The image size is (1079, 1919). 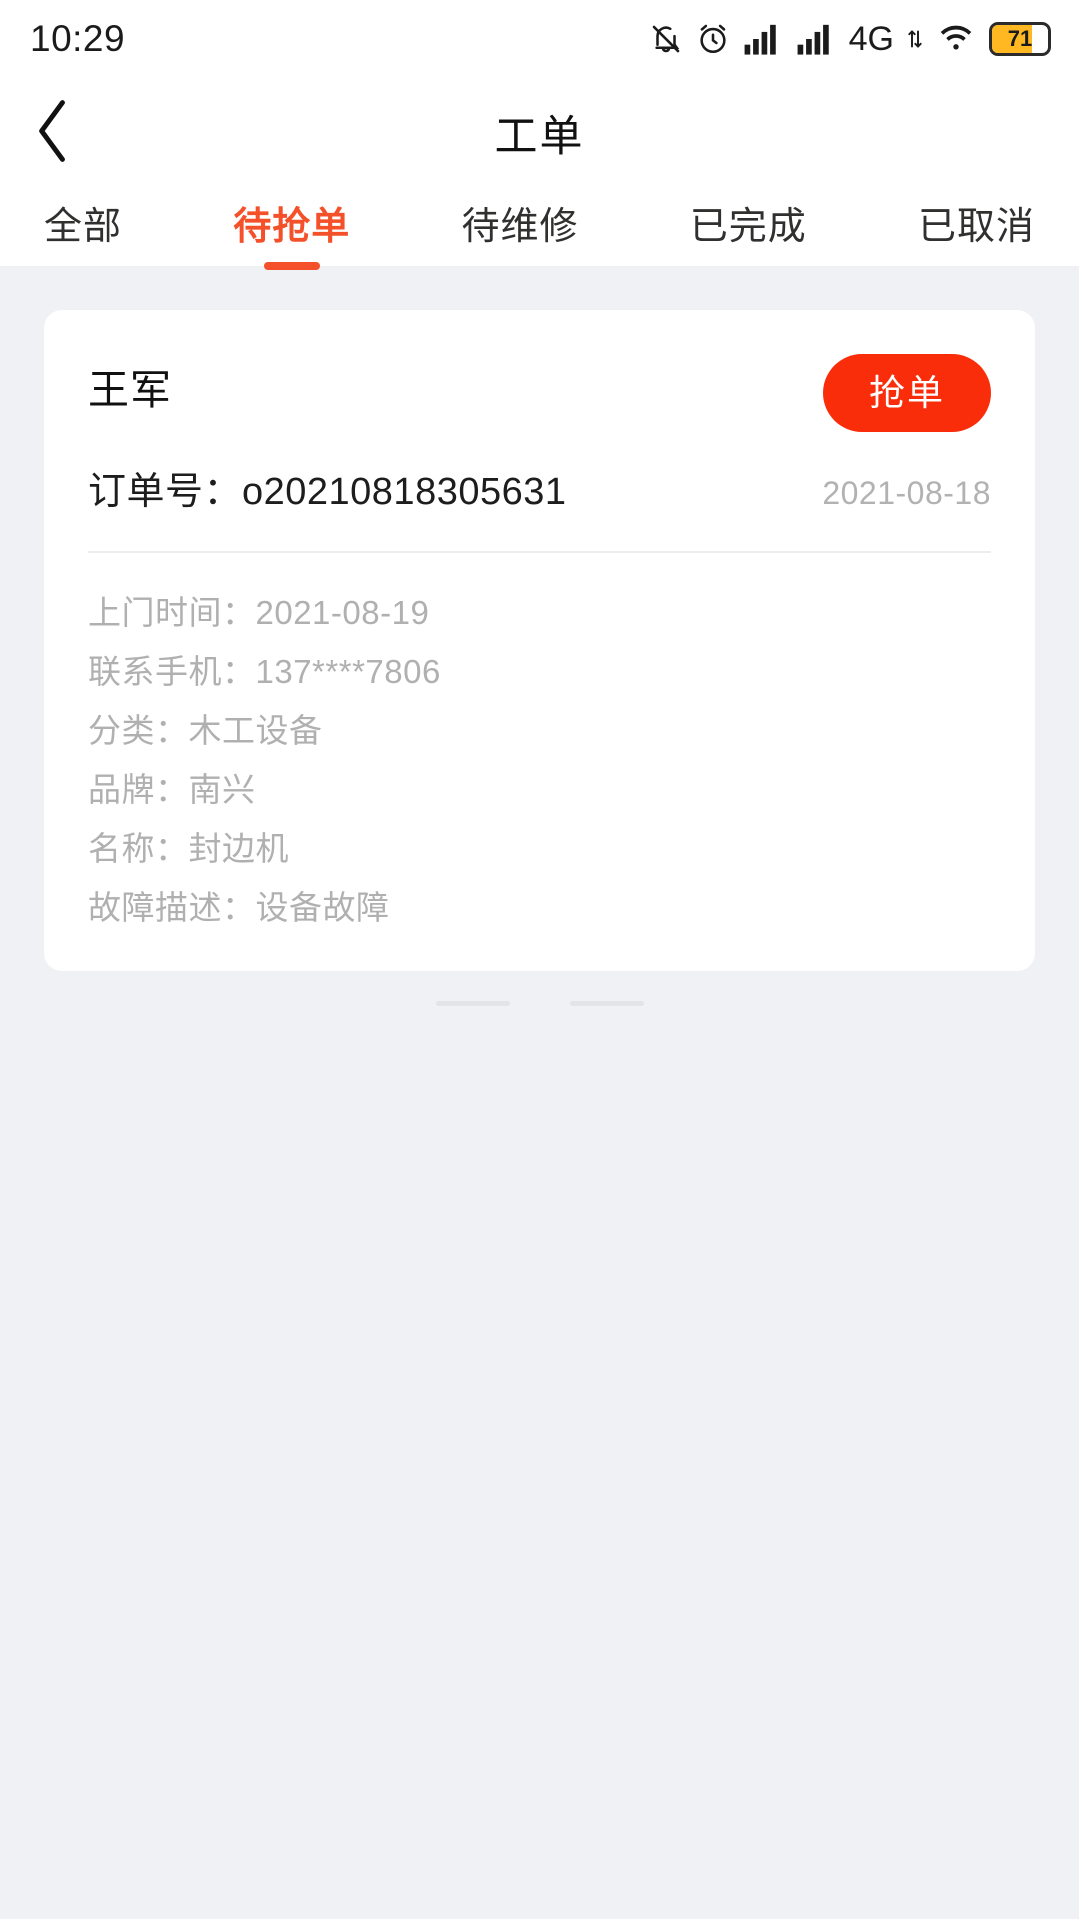 I want to click on battery-percent-label: 71, so click(x=1020, y=38).